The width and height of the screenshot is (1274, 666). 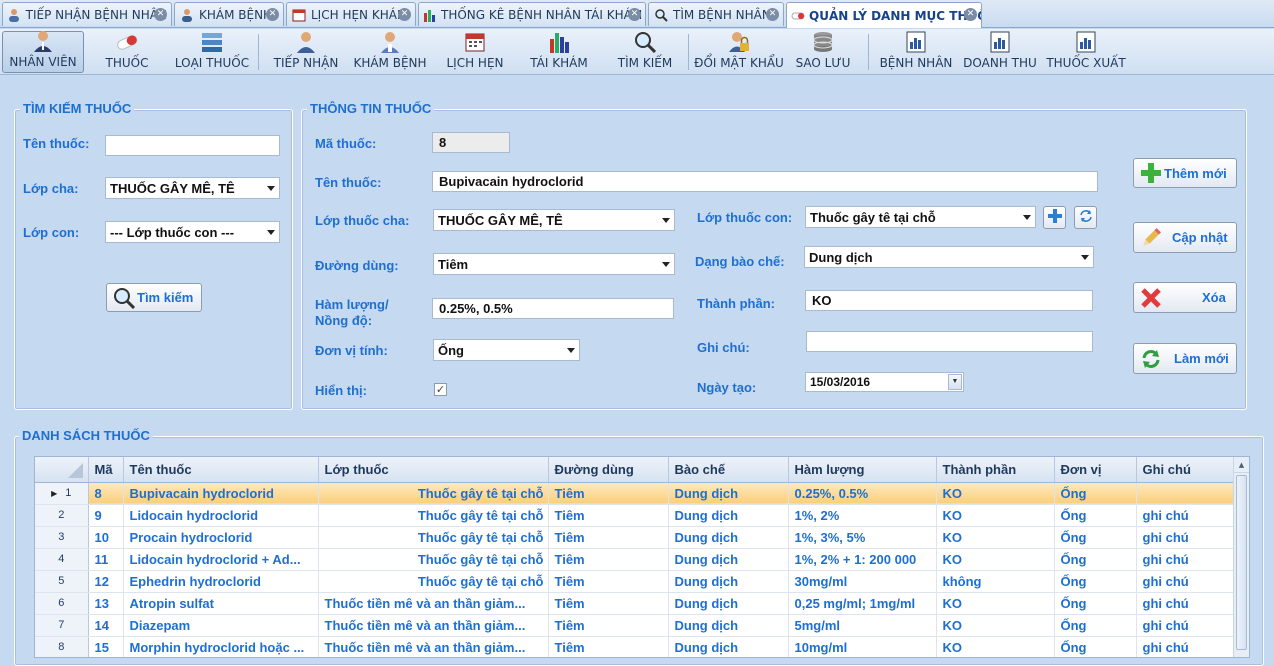 I want to click on column-header-ghi-chu: Ghi chú, so click(x=1186, y=470).